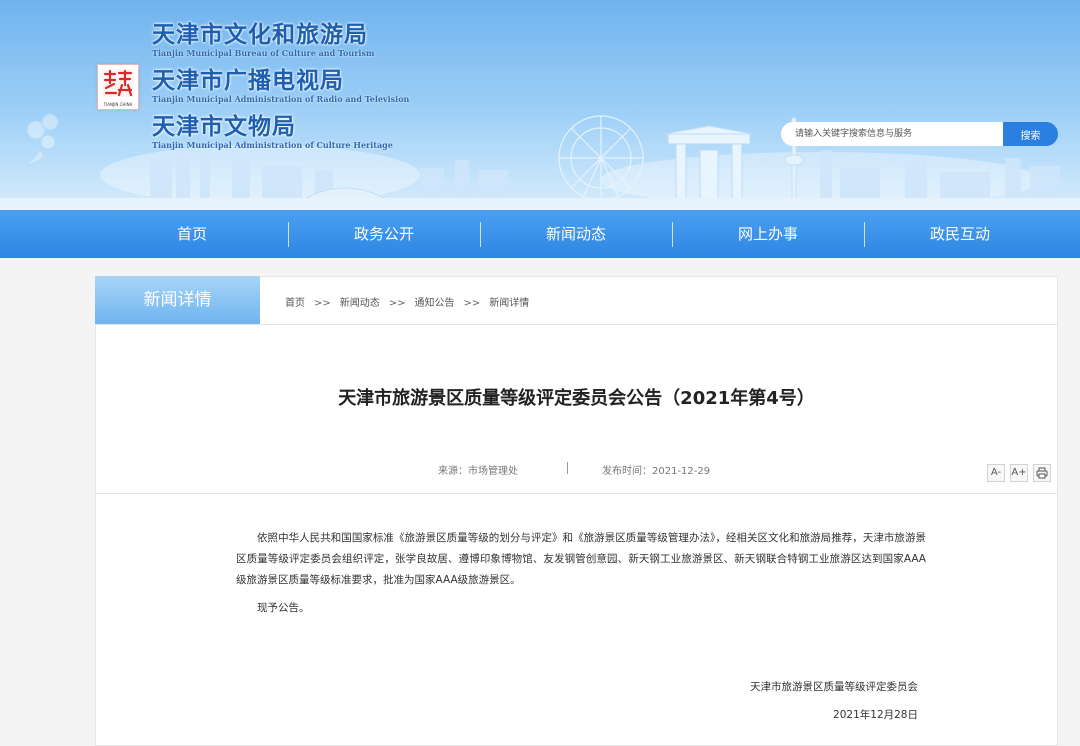  What do you see at coordinates (509, 303) in the screenshot?
I see `breadcrumb-current: 新闻详情` at bounding box center [509, 303].